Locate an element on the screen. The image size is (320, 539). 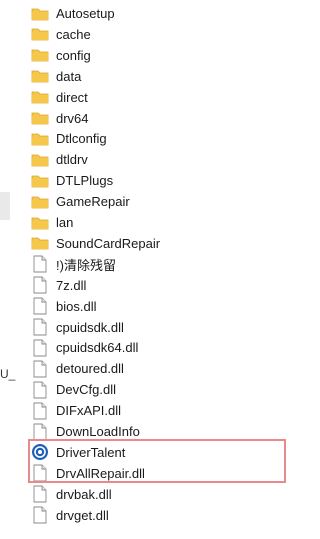
folder-item: config is located at coordinates (126, 55).